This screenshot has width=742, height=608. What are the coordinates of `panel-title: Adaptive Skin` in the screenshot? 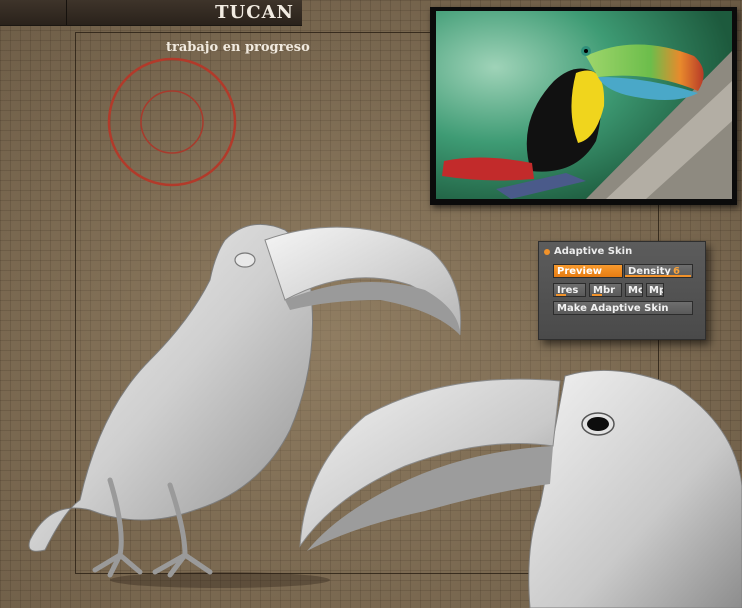 It's located at (593, 251).